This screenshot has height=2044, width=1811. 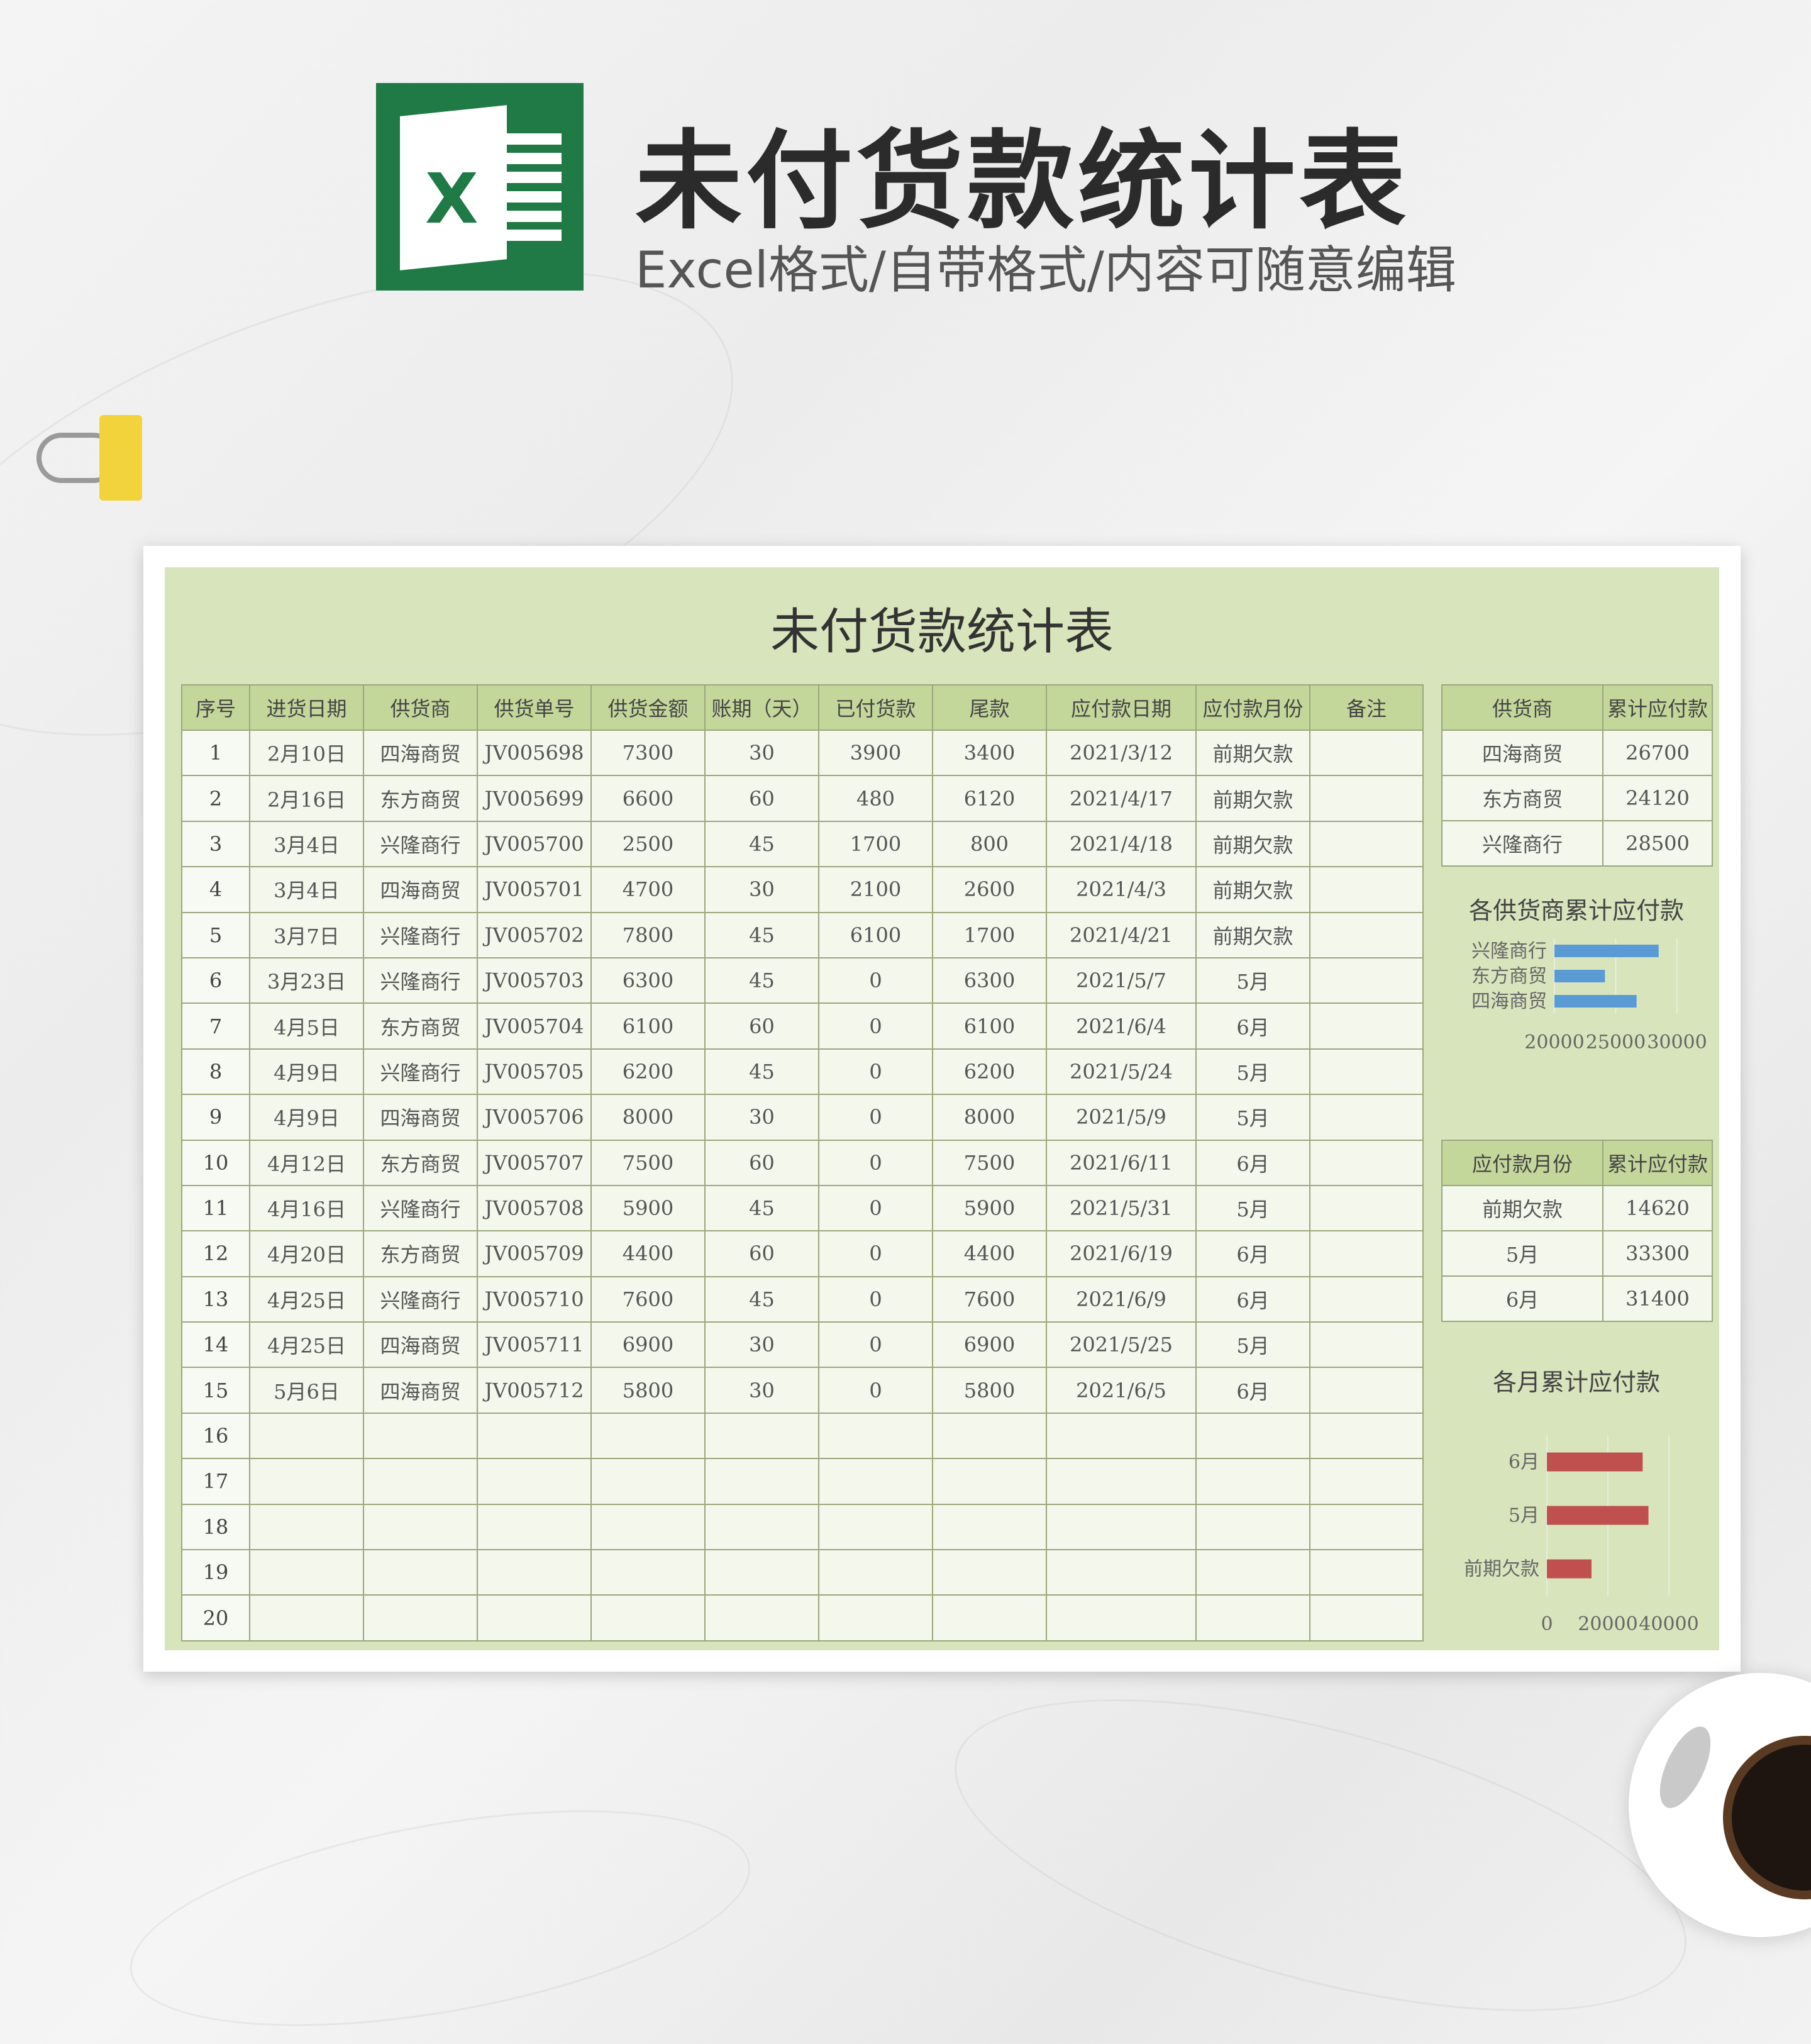 I want to click on table-cell: 2021/5/31, so click(x=1121, y=1208).